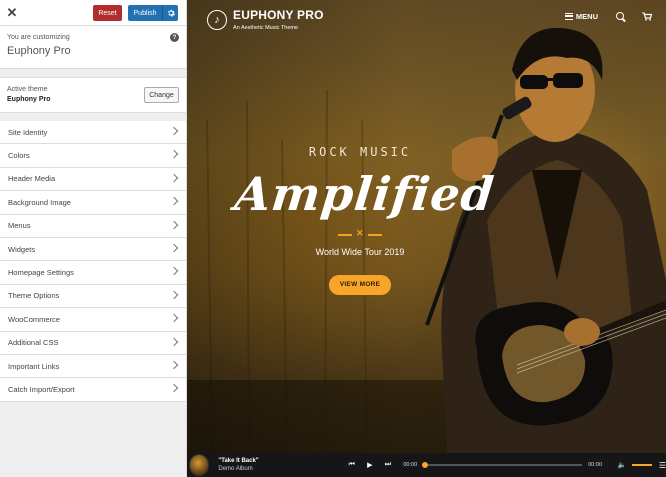 This screenshot has height=477, width=666. What do you see at coordinates (174, 37) in the screenshot?
I see `help-icon: ?` at bounding box center [174, 37].